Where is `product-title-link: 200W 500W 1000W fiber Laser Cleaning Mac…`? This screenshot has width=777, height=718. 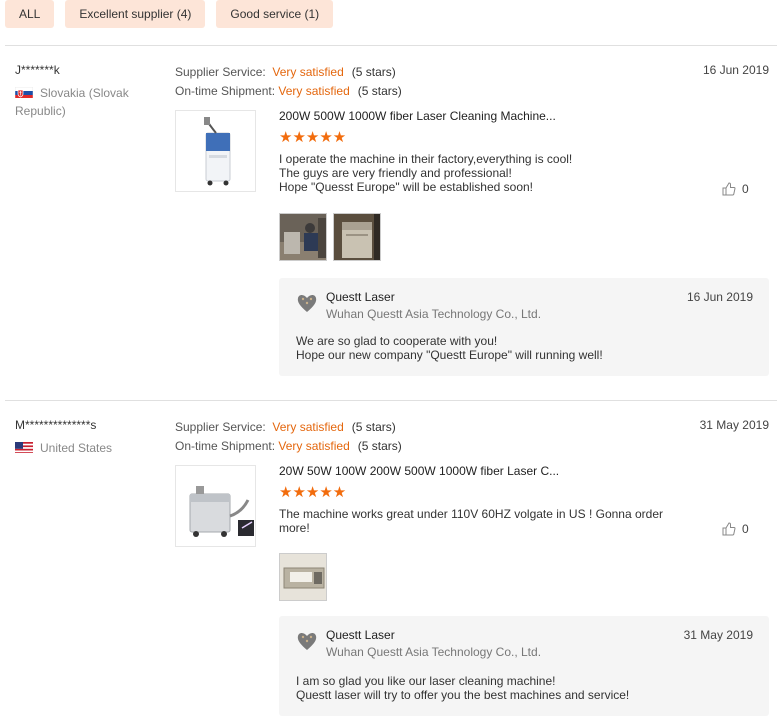 product-title-link: 200W 500W 1000W fiber Laser Cleaning Mac… is located at coordinates (509, 116).